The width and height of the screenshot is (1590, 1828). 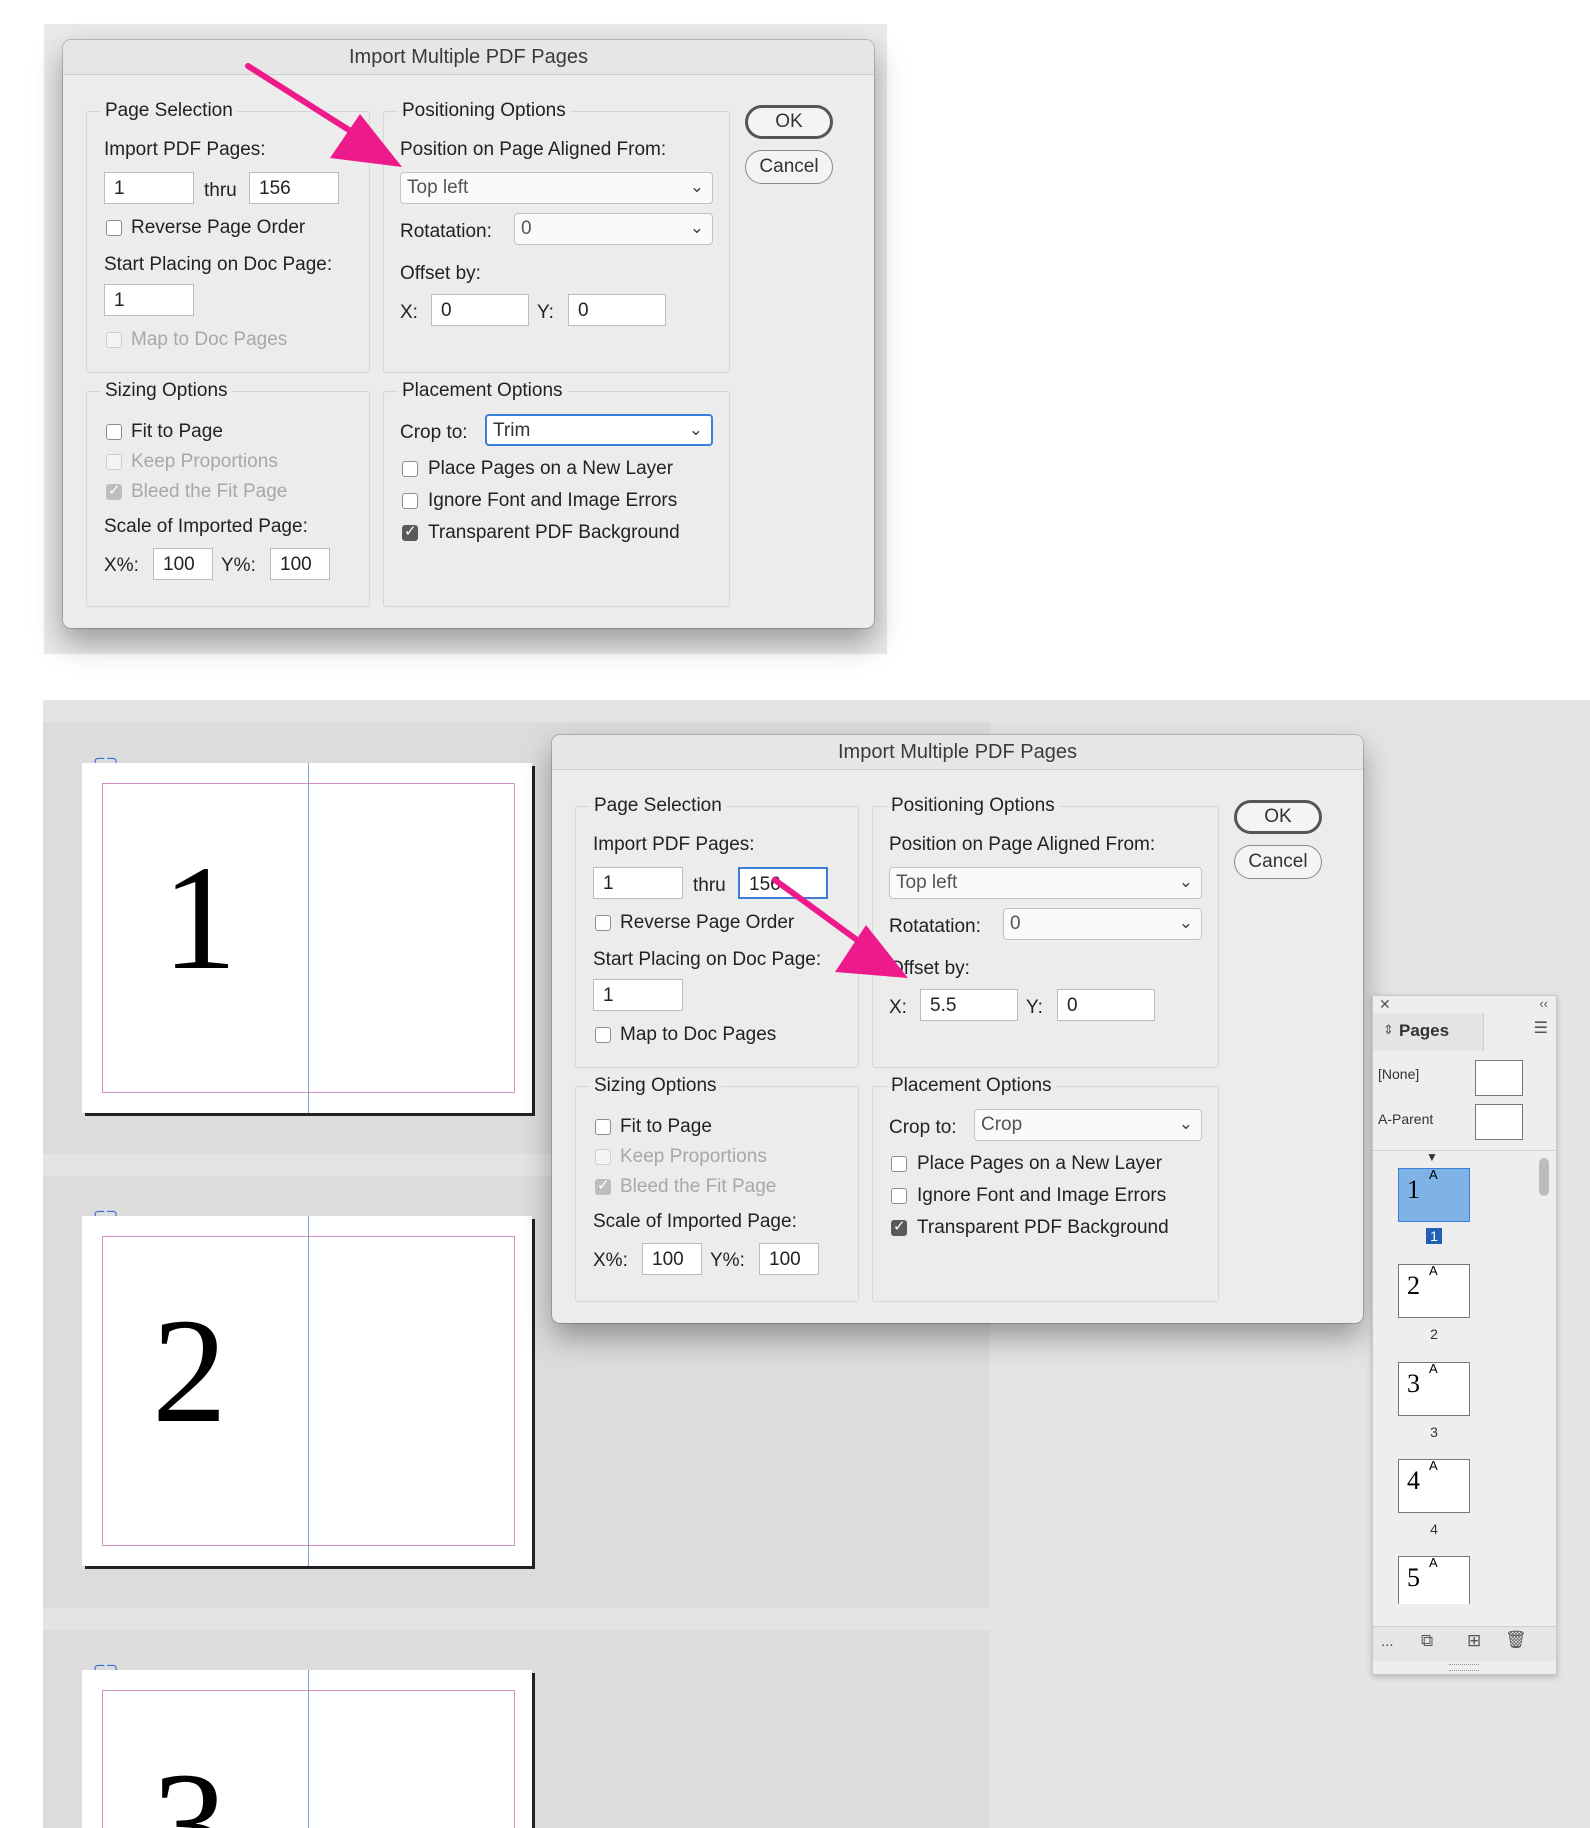 What do you see at coordinates (935, 926) in the screenshot?
I see `rotation-label: Rotatation:` at bounding box center [935, 926].